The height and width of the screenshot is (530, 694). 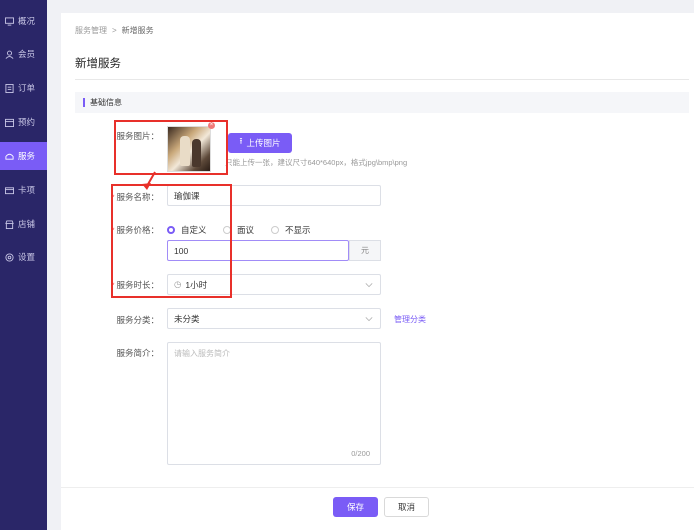 I want to click on upload-button-label: 上传图片, so click(x=263, y=143).